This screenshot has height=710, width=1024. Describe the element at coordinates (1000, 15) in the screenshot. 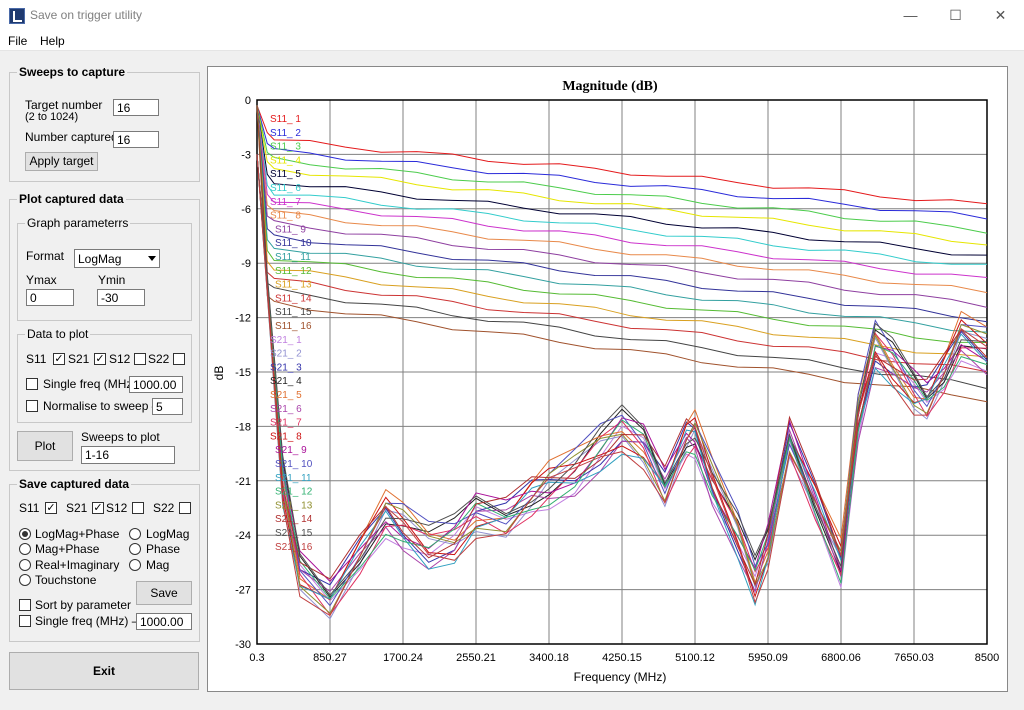

I see `close-button: ✕` at that location.